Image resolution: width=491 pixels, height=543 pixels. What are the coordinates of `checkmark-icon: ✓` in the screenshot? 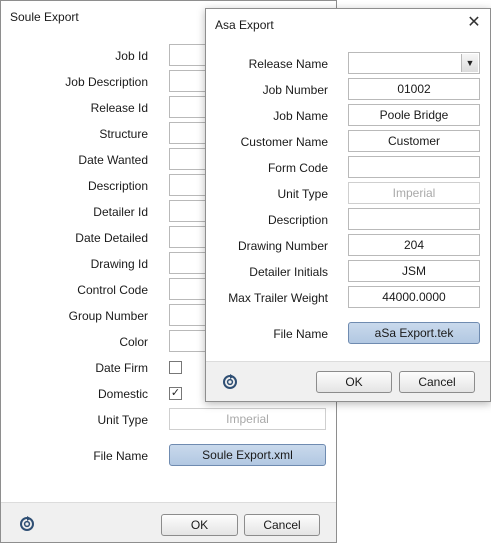 It's located at (175, 393).